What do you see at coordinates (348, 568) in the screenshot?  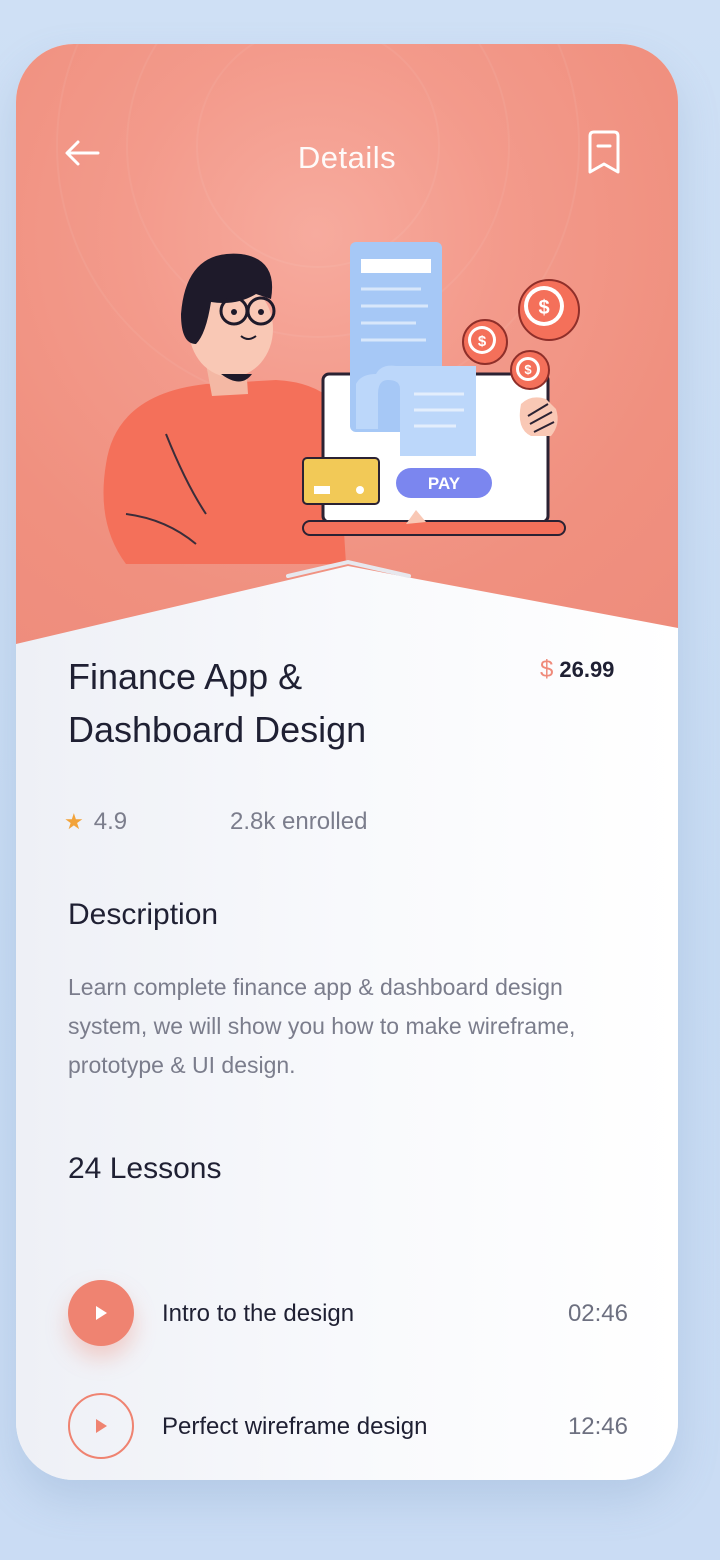 I see `sheet-drag-handle` at bounding box center [348, 568].